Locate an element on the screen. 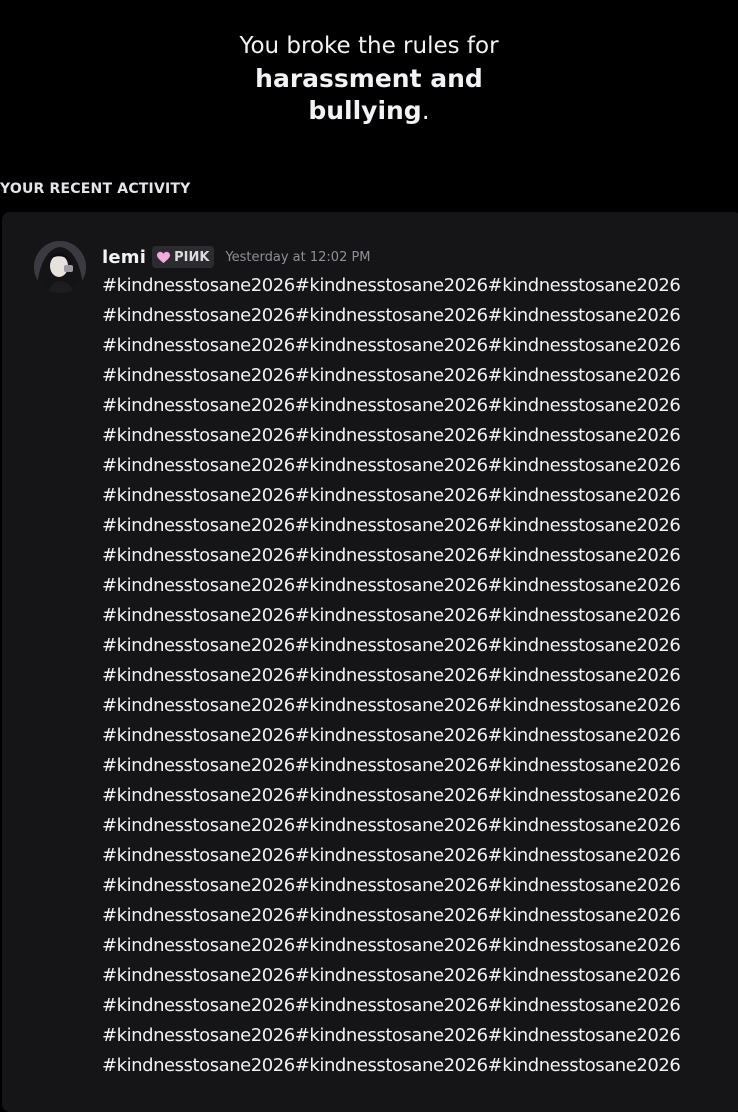  server-tag-badge: PIИK is located at coordinates (183, 257).